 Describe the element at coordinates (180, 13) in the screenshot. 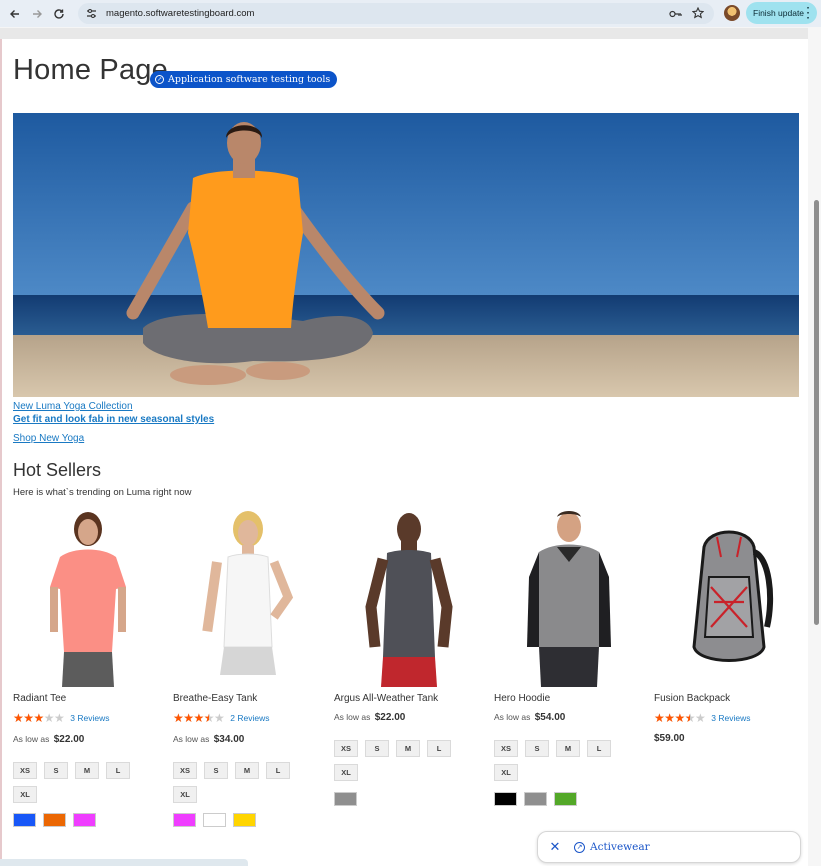

I see `url-text: magento.softwaretestingboard.com` at that location.